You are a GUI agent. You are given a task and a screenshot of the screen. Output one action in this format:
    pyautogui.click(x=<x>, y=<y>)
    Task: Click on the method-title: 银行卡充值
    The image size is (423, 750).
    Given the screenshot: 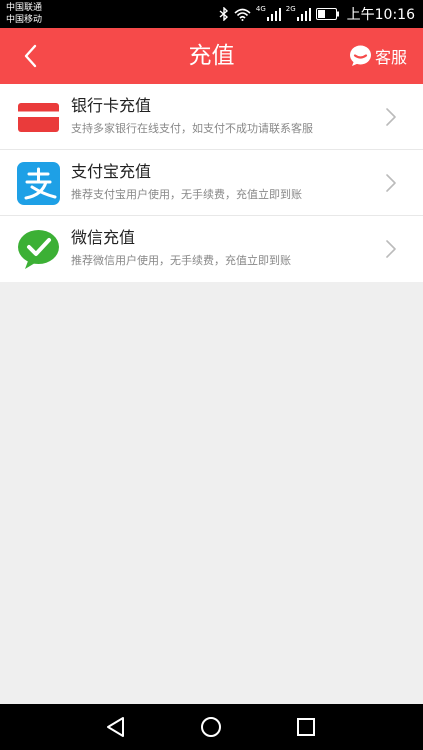 What is the action you would take?
    pyautogui.click(x=111, y=105)
    